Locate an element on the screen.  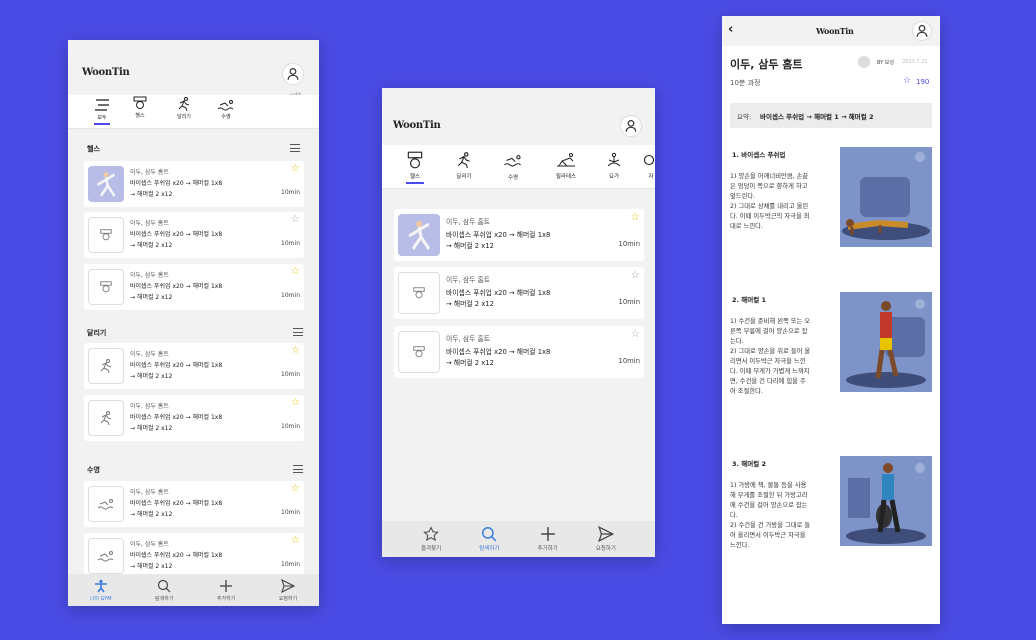
nav-label: 추가하기 is located at coordinates (226, 598).